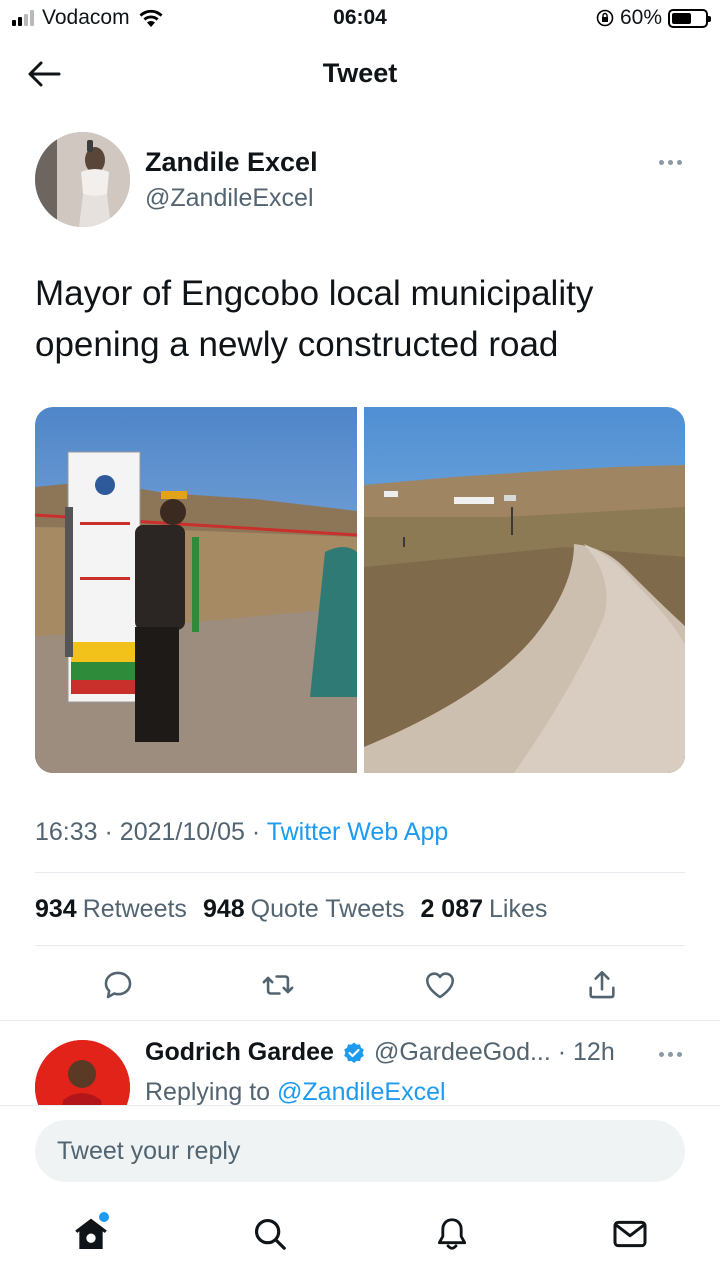  What do you see at coordinates (361, 1092) in the screenshot?
I see `replying-to-mention: @ZandileExcel` at bounding box center [361, 1092].